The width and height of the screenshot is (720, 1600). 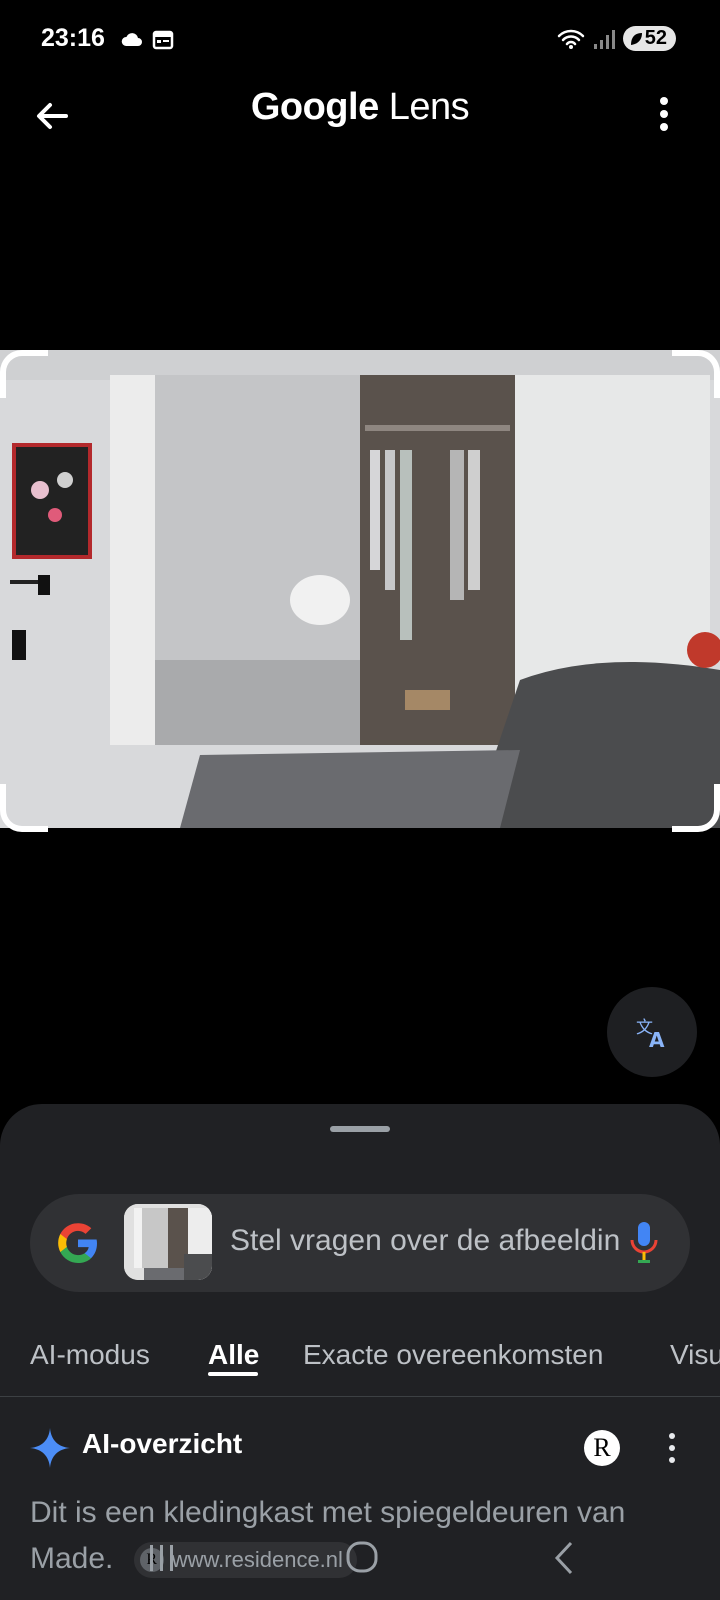 What do you see at coordinates (360, 1444) in the screenshot?
I see `ai-overview-header: AI-overzicht R` at bounding box center [360, 1444].